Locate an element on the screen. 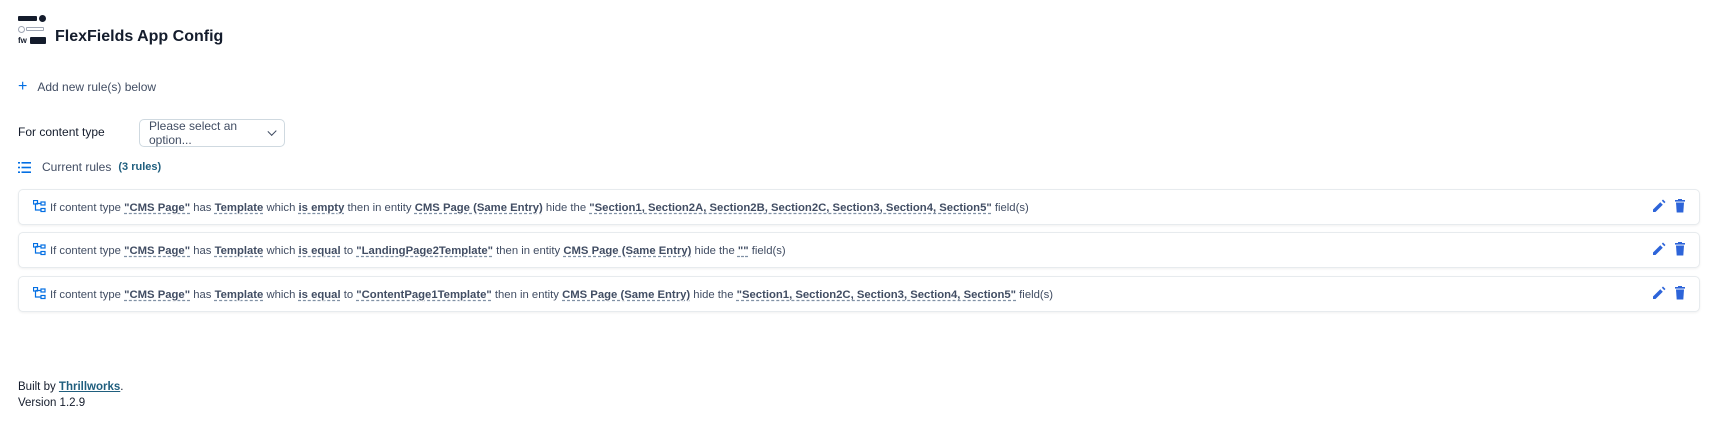 The height and width of the screenshot is (421, 1718). rule-value: "ContentPage1Template" is located at coordinates (424, 295).